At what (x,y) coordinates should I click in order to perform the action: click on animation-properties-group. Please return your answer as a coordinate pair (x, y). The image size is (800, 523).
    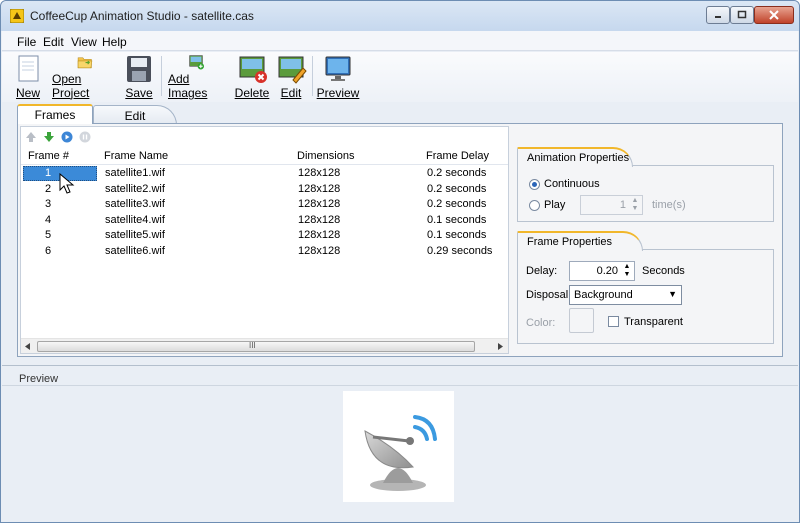
    Looking at the image, I should click on (645, 193).